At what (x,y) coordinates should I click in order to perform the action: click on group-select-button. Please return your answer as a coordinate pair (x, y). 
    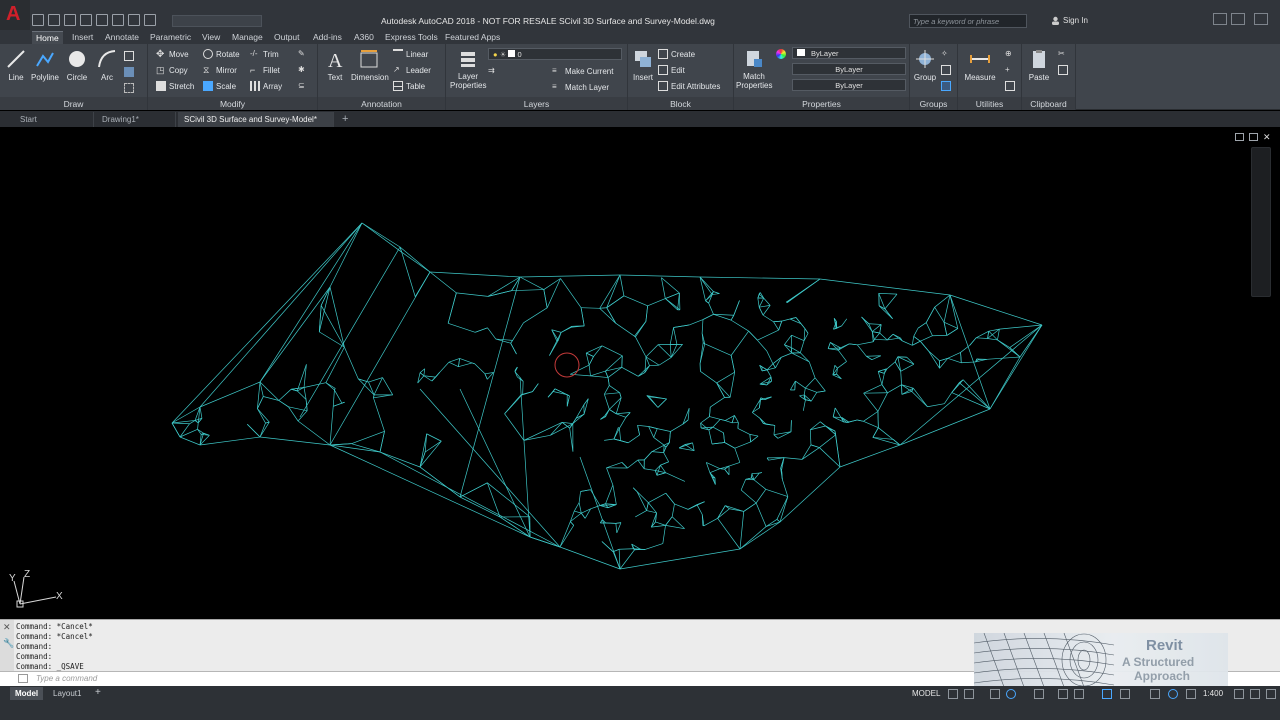
    Looking at the image, I should click on (946, 86).